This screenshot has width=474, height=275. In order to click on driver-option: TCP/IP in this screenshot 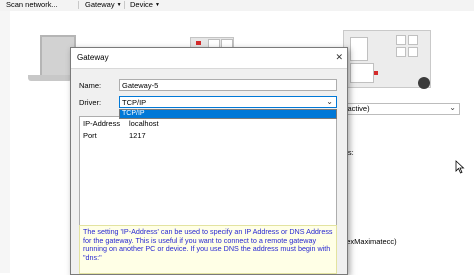, I will do `click(228, 114)`.